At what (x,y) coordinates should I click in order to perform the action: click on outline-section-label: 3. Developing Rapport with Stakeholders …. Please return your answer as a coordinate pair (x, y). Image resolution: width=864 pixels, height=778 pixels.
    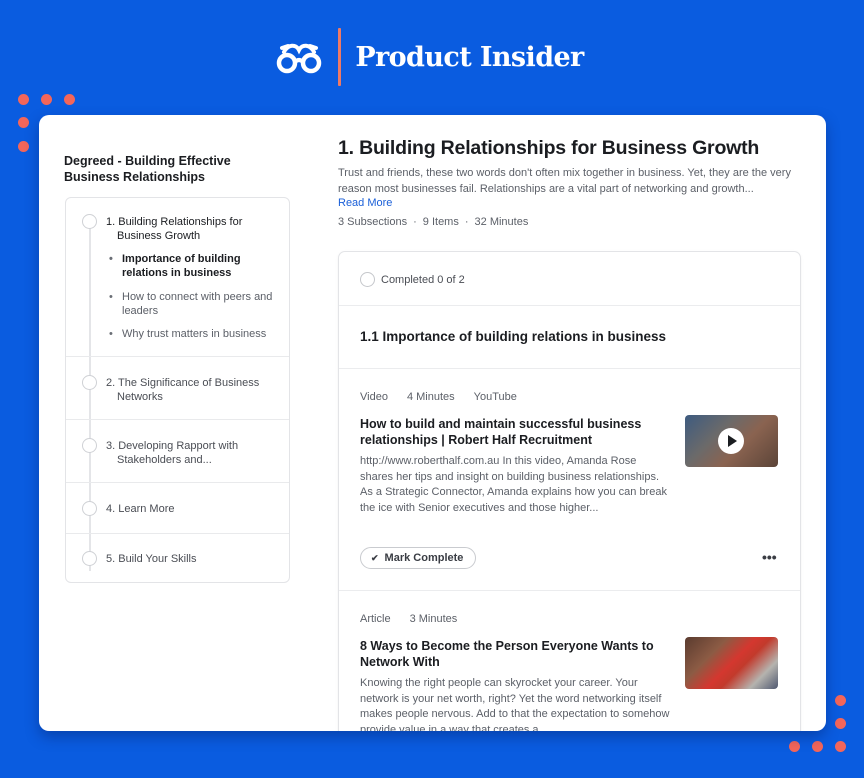
    Looking at the image, I should click on (191, 453).